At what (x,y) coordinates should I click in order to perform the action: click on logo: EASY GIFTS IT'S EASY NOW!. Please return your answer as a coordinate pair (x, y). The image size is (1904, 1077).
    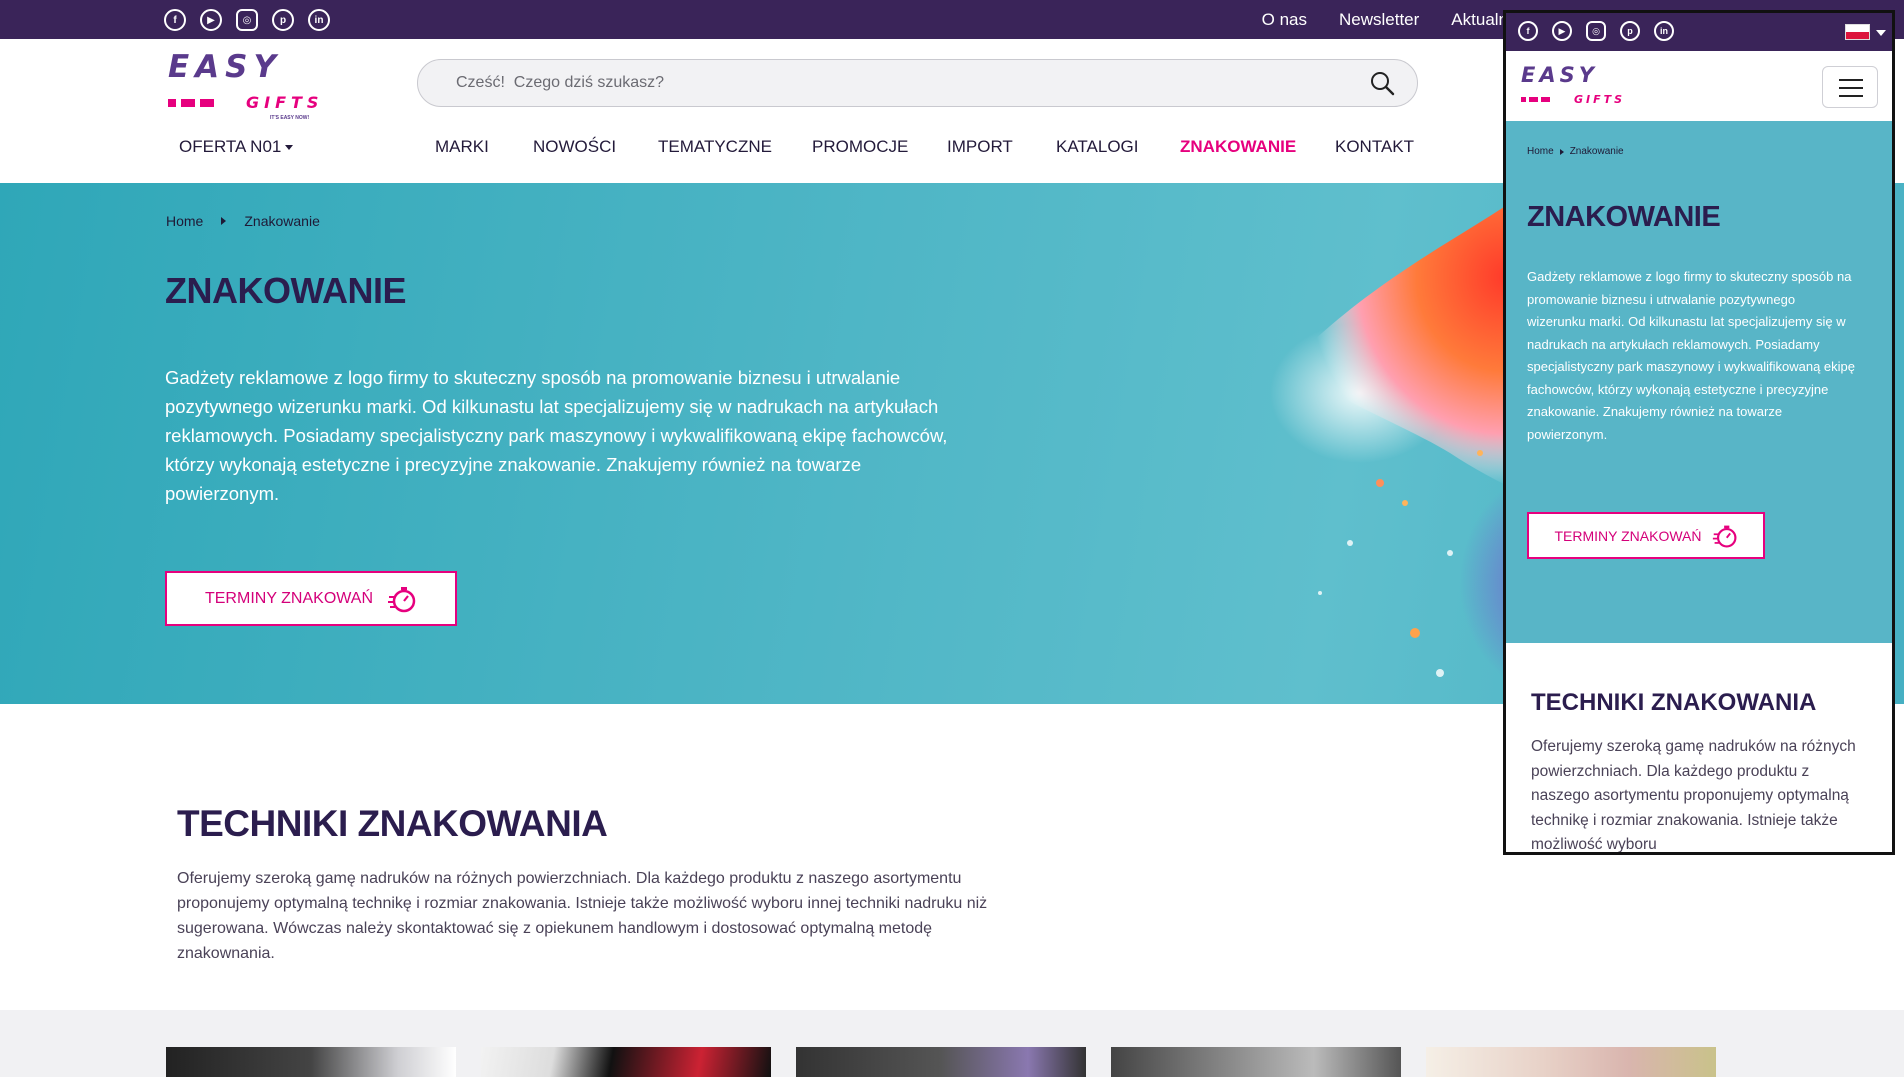
    Looking at the image, I should click on (246, 85).